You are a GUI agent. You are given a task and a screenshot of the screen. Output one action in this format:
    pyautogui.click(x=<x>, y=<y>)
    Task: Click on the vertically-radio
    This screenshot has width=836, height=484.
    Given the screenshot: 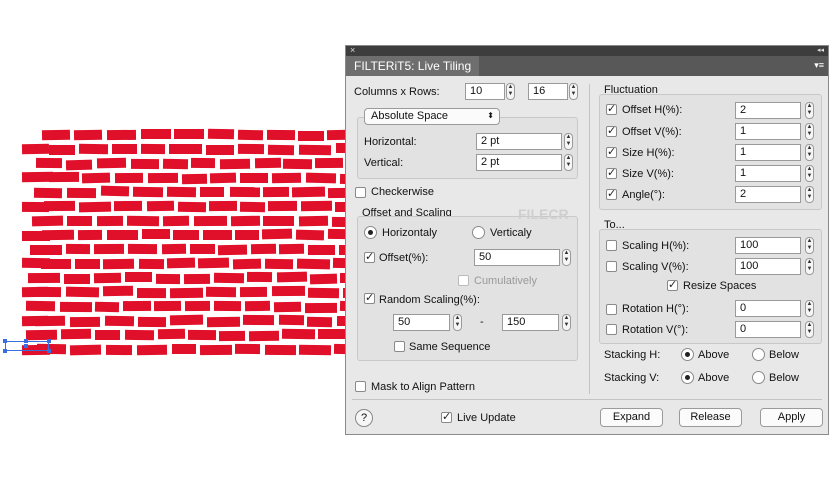 What is the action you would take?
    pyautogui.click(x=478, y=232)
    